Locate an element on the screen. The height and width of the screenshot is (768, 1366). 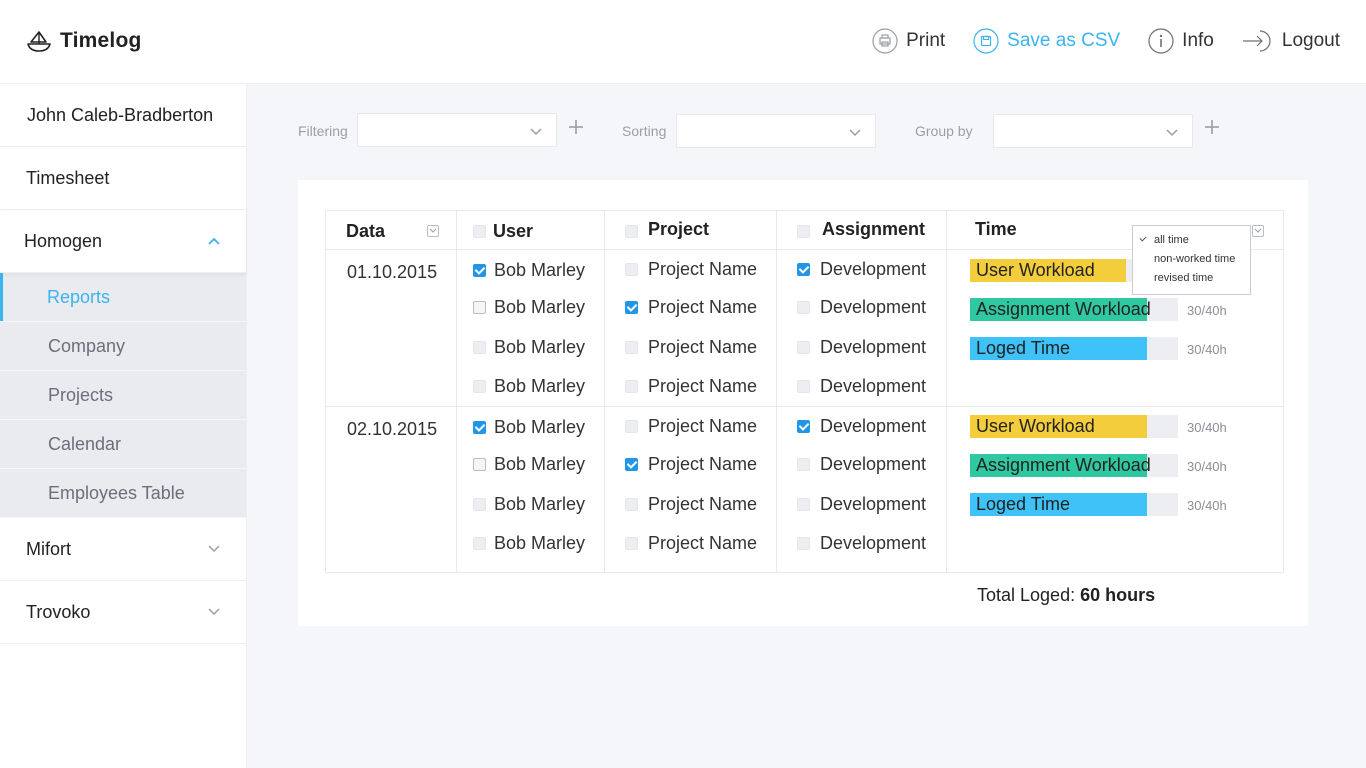
column-header-project: Project is located at coordinates (678, 229).